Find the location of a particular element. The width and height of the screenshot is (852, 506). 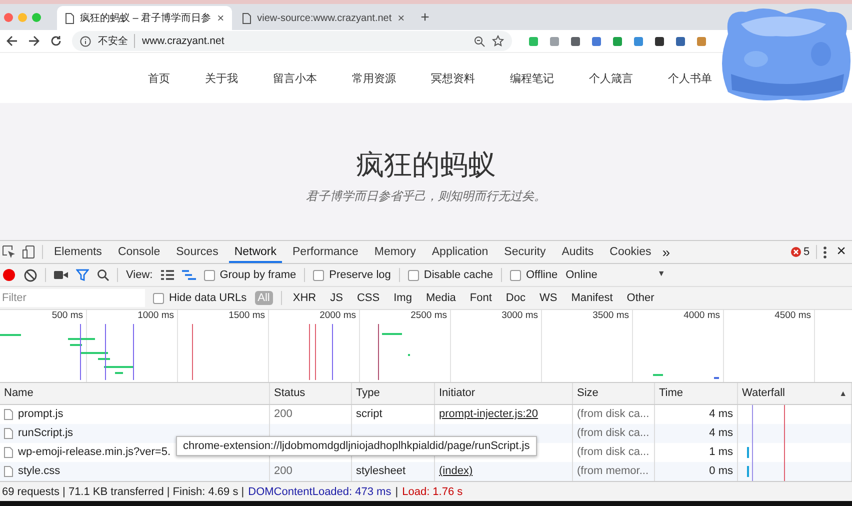

close-button: × is located at coordinates (841, 252).